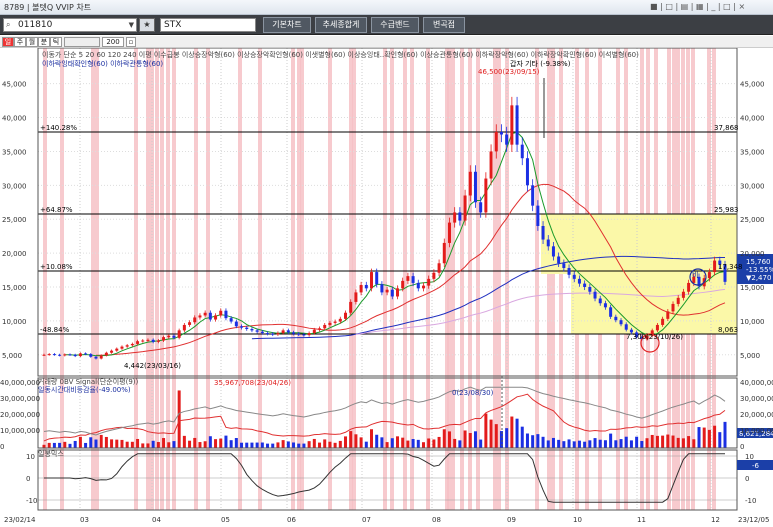  What do you see at coordinates (752, 288) in the screenshot?
I see `price-tick-right: 15,000` at bounding box center [752, 288].